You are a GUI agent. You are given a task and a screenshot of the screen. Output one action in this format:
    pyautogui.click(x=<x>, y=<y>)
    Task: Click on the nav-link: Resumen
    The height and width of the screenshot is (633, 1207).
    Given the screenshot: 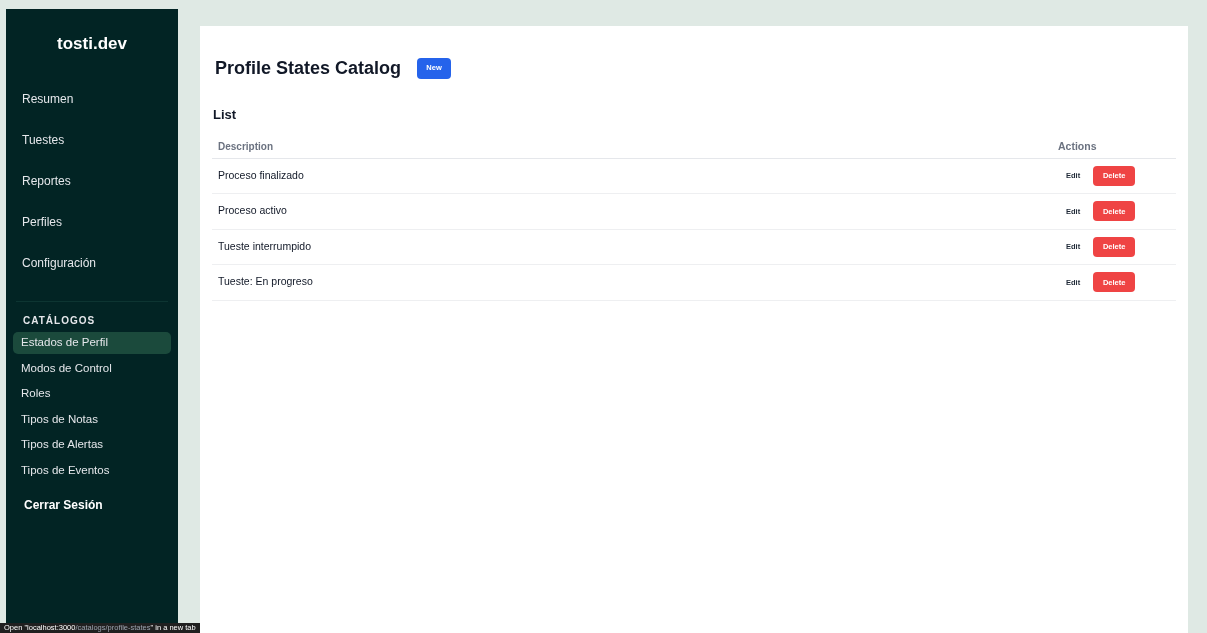 What is the action you would take?
    pyautogui.click(x=92, y=99)
    